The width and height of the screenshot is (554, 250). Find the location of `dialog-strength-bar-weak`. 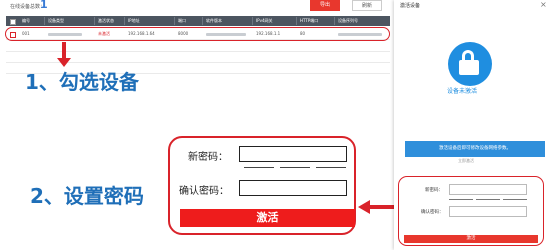

dialog-strength-bar-weak is located at coordinates (461, 199).